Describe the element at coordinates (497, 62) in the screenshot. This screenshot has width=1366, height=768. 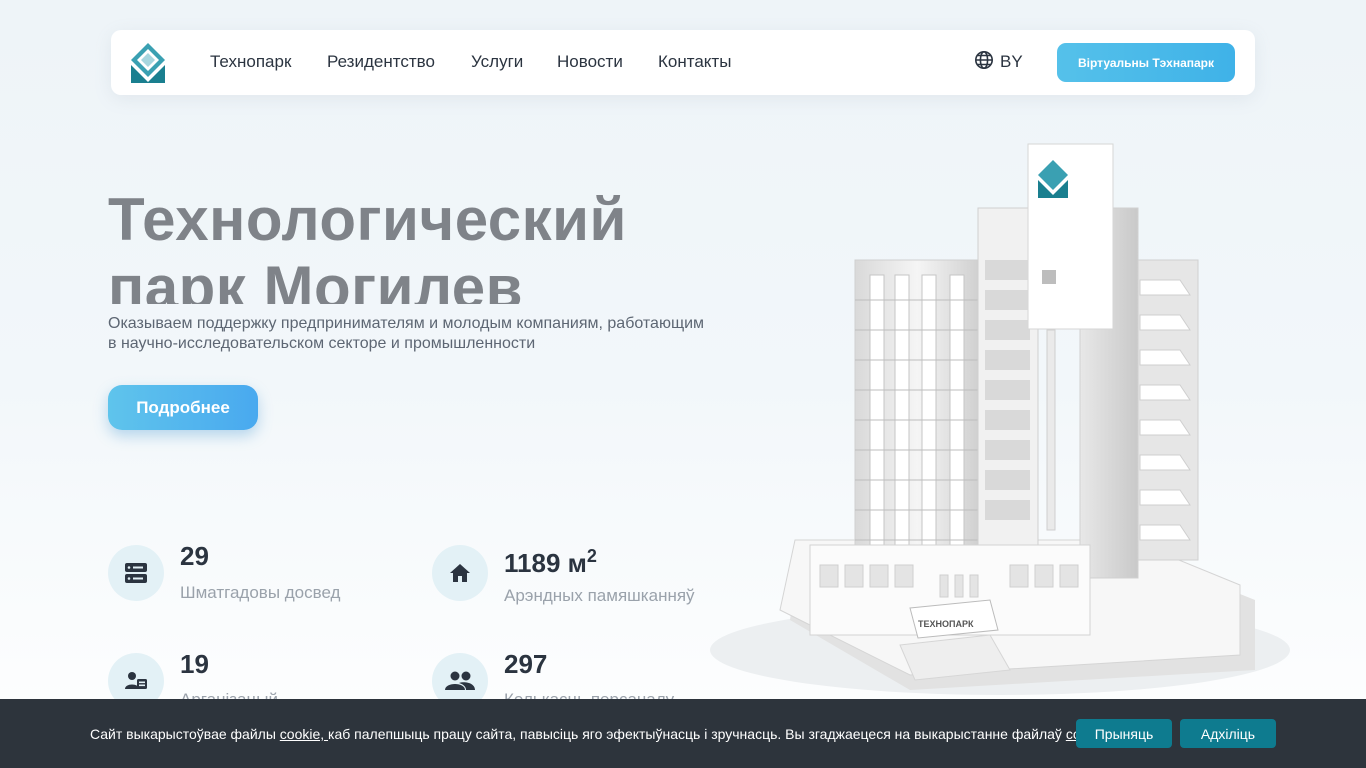
I see `nav-item-services: Услуги` at that location.